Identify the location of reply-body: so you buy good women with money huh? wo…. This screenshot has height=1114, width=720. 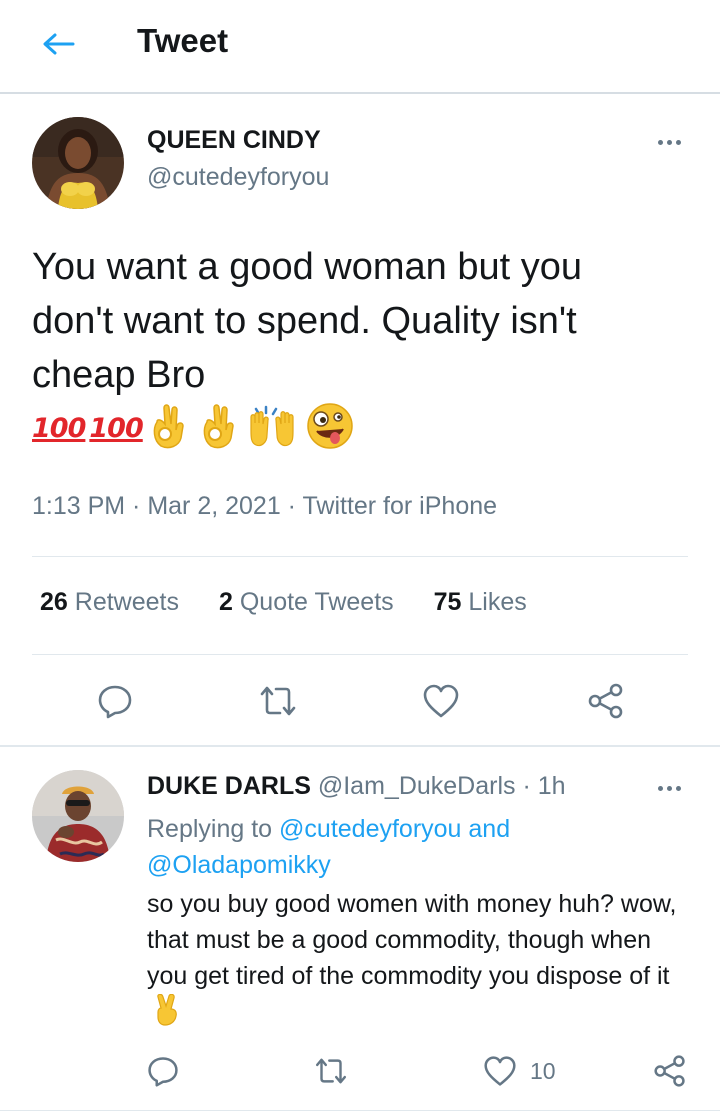
(412, 940).